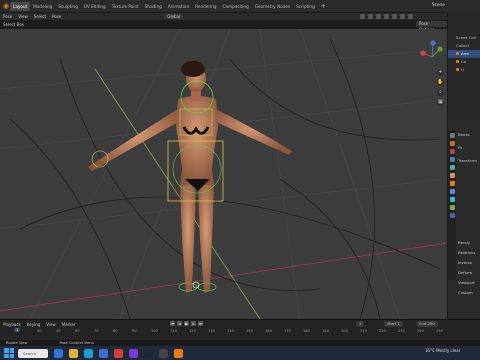 This screenshot has width=480, height=360. What do you see at coordinates (464, 70) in the screenshot?
I see `outliner-row: Li` at bounding box center [464, 70].